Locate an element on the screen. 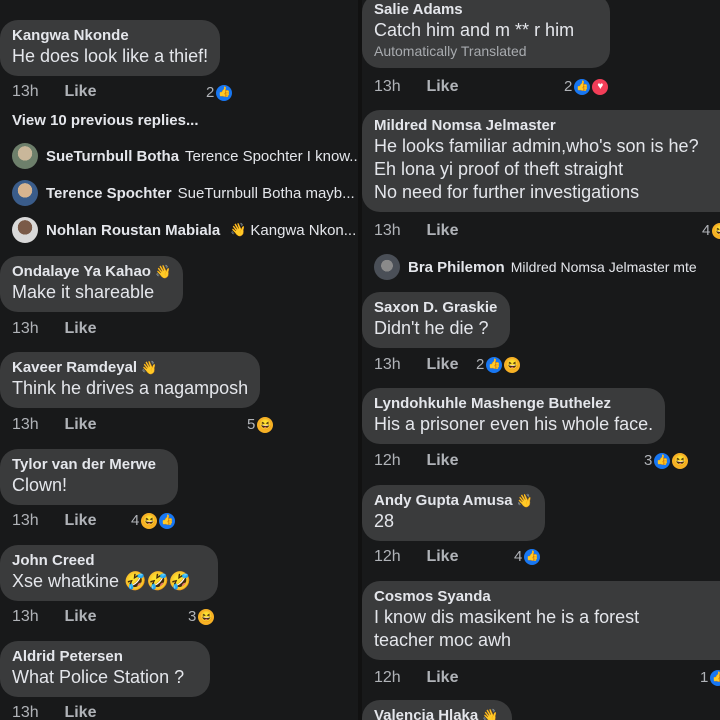 The height and width of the screenshot is (720, 720). reaction-summary: 4 👍 is located at coordinates (527, 556).